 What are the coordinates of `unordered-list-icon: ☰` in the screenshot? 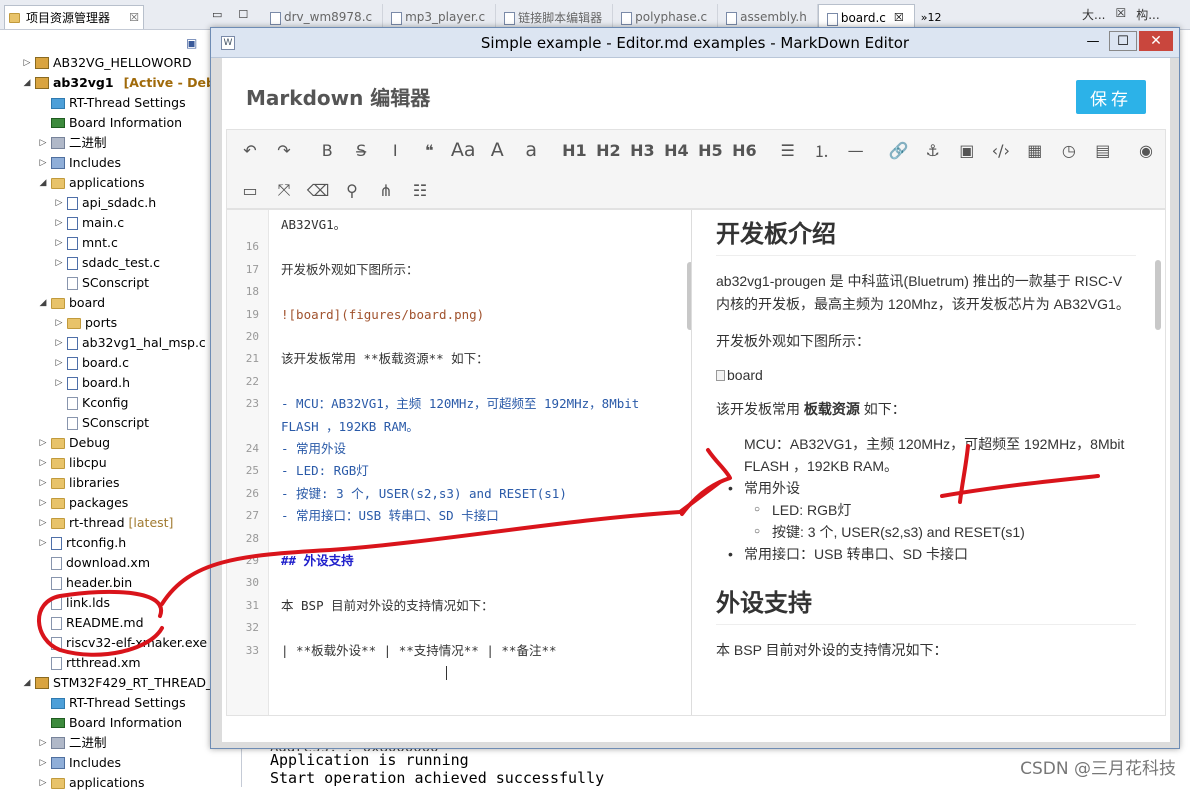 It's located at (788, 150).